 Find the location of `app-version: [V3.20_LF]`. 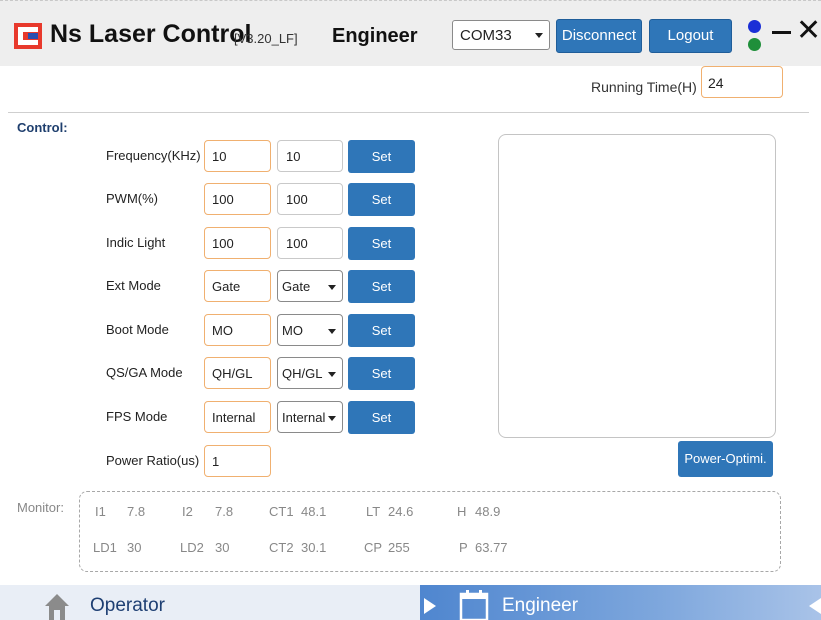

app-version: [V3.20_LF] is located at coordinates (266, 38).